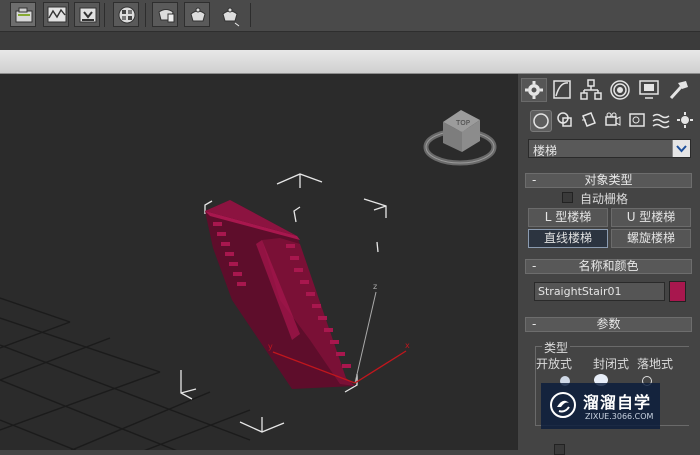 Image resolution: width=700 pixels, height=455 pixels. What do you see at coordinates (462, 123) in the screenshot?
I see `svg-text: TOP` at bounding box center [462, 123].